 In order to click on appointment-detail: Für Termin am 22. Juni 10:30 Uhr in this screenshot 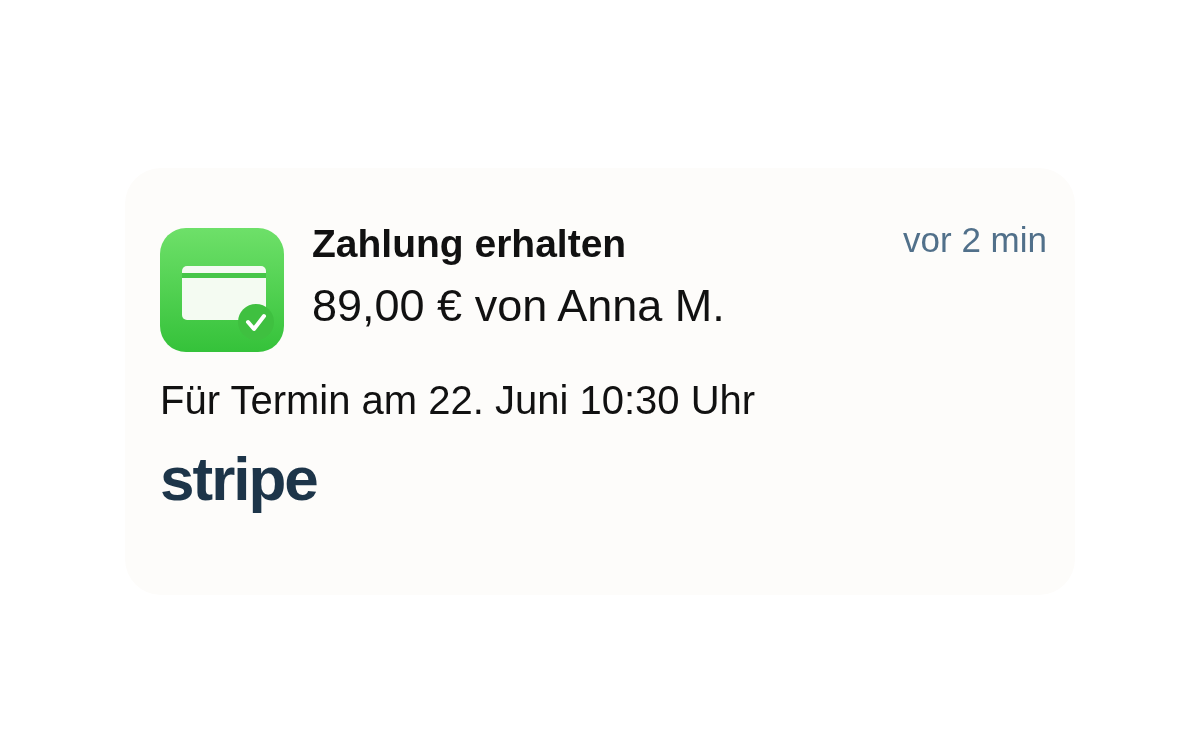, I will do `click(458, 400)`.